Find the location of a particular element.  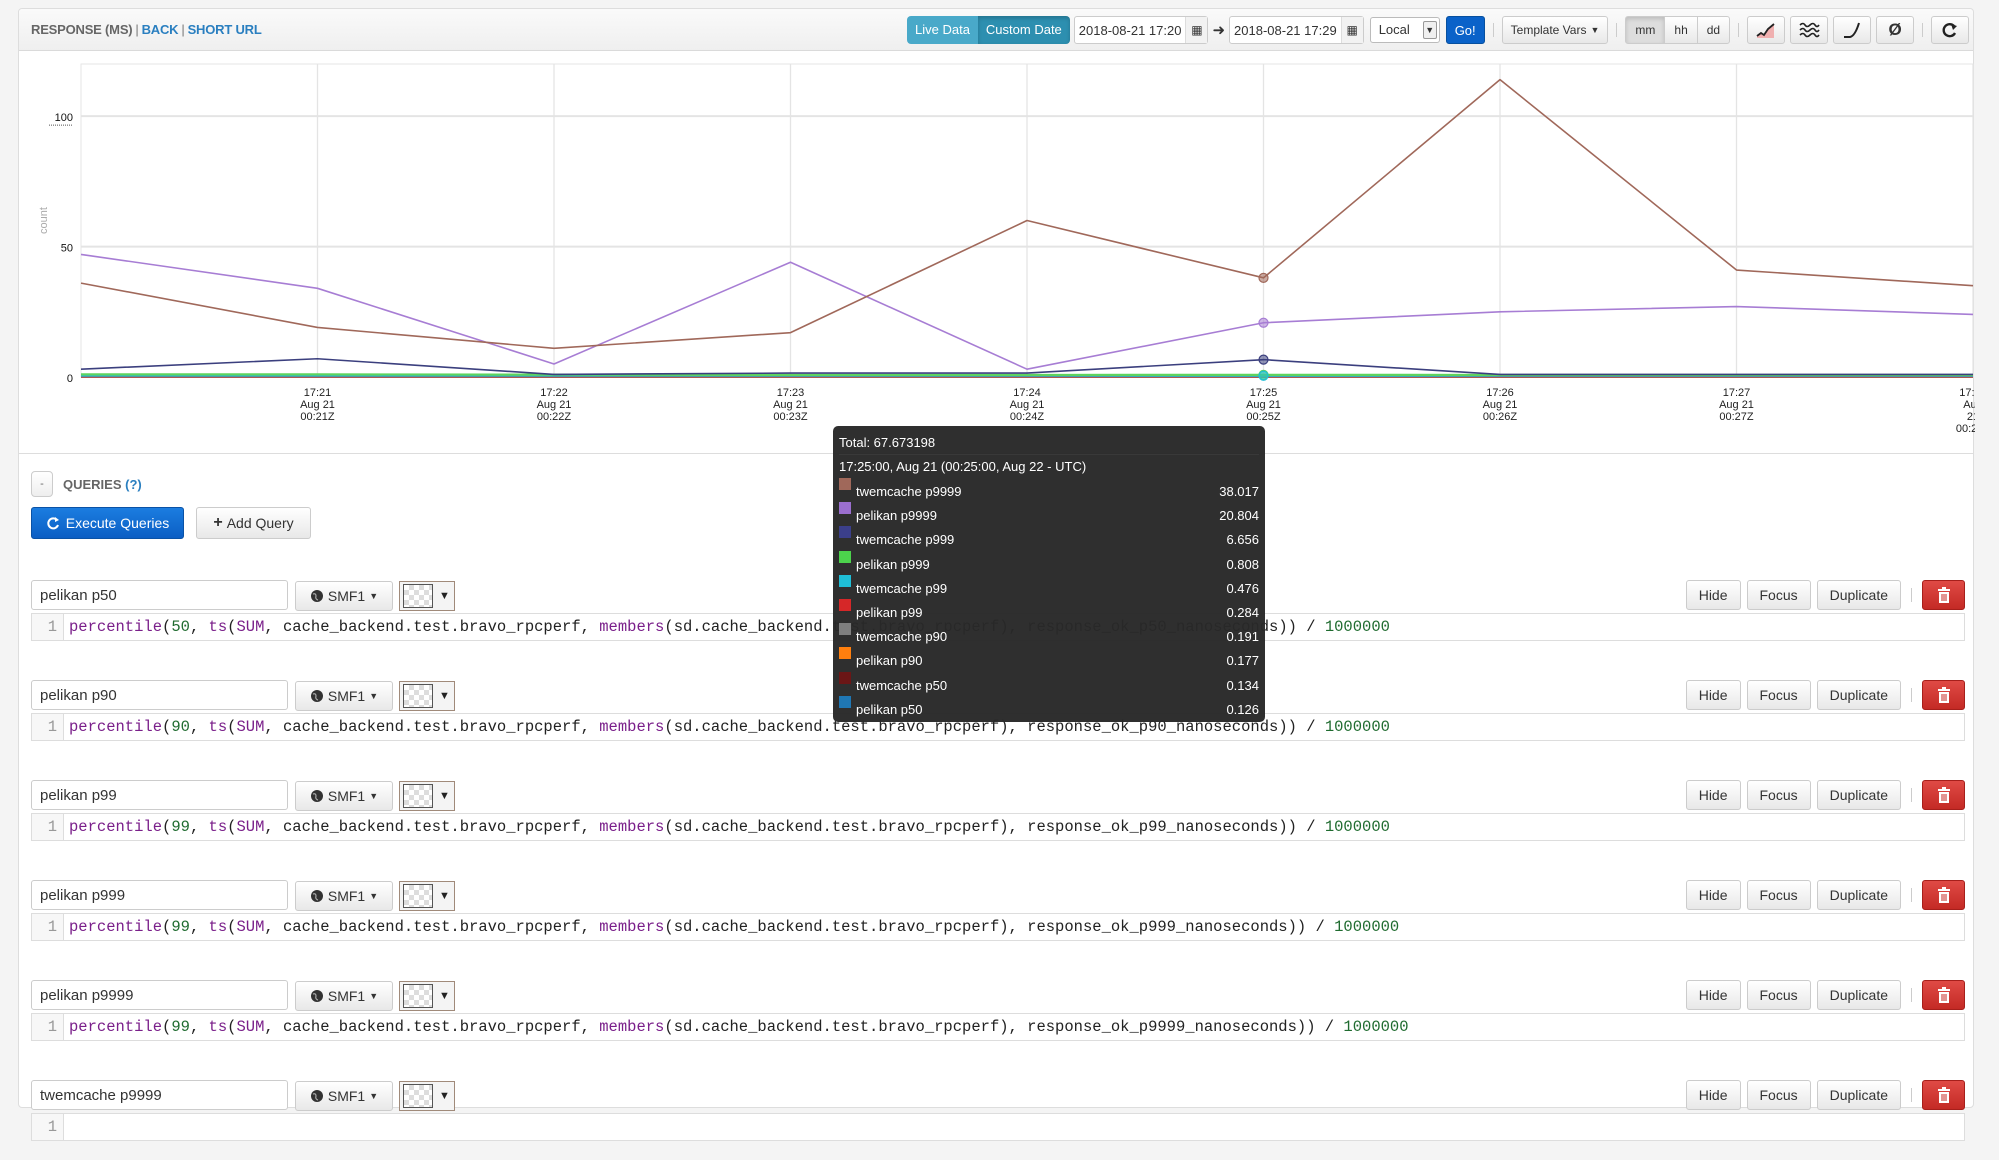

start-date-field: 2018-08-21 17:20 ▦ is located at coordinates (1141, 30).